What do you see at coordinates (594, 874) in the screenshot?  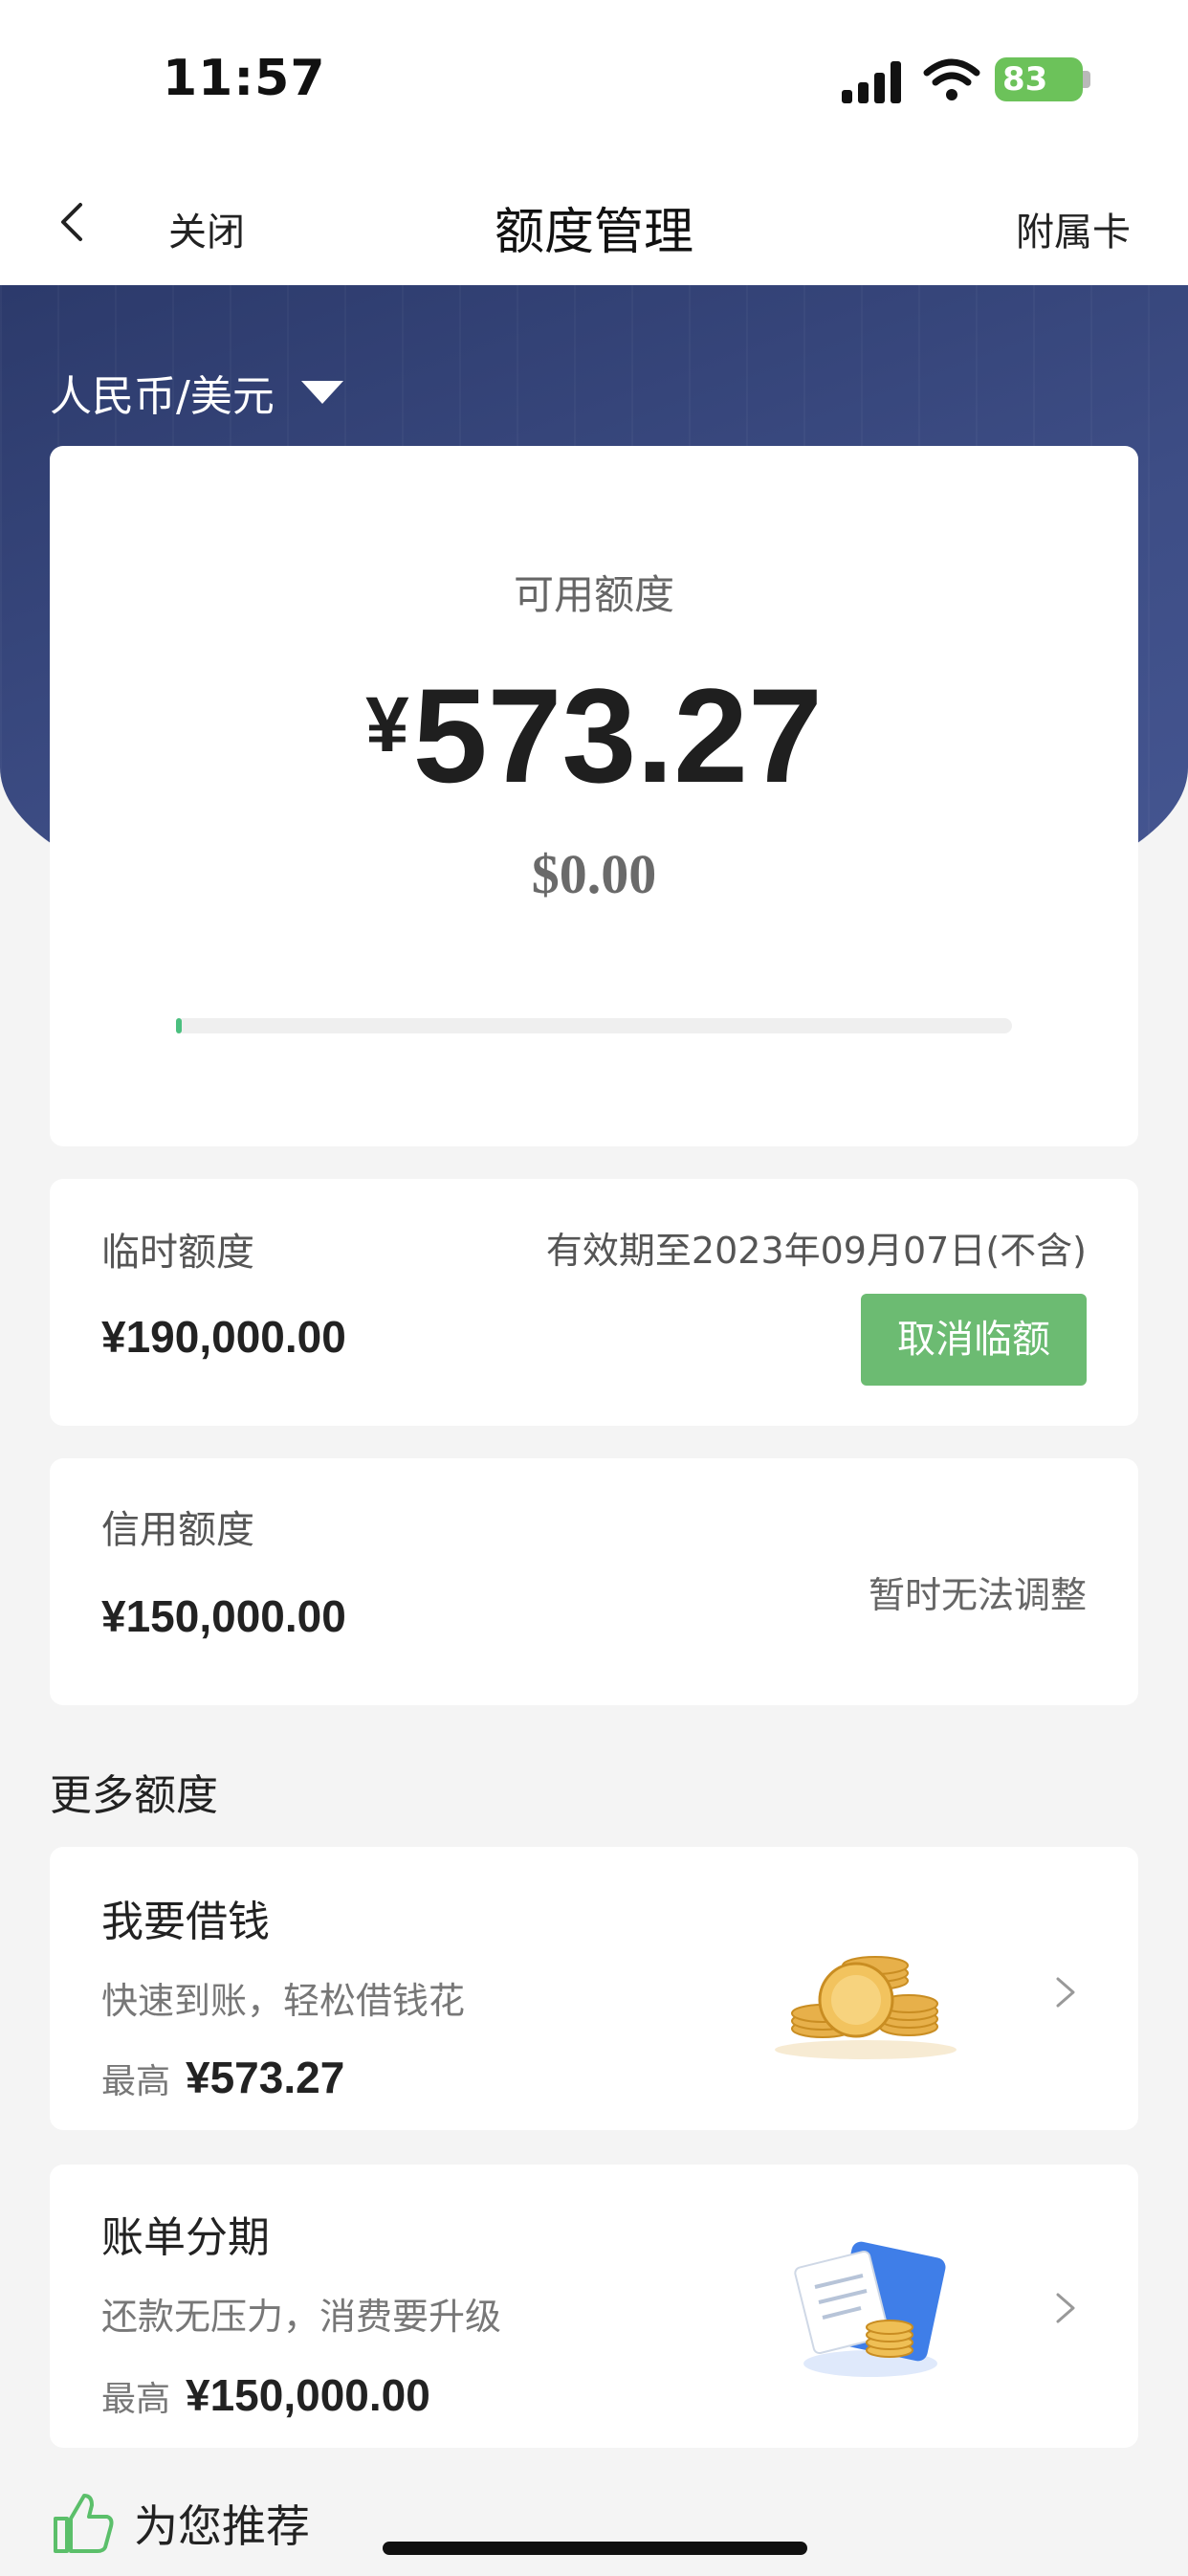 I see `available-usd-amount: $0.00` at bounding box center [594, 874].